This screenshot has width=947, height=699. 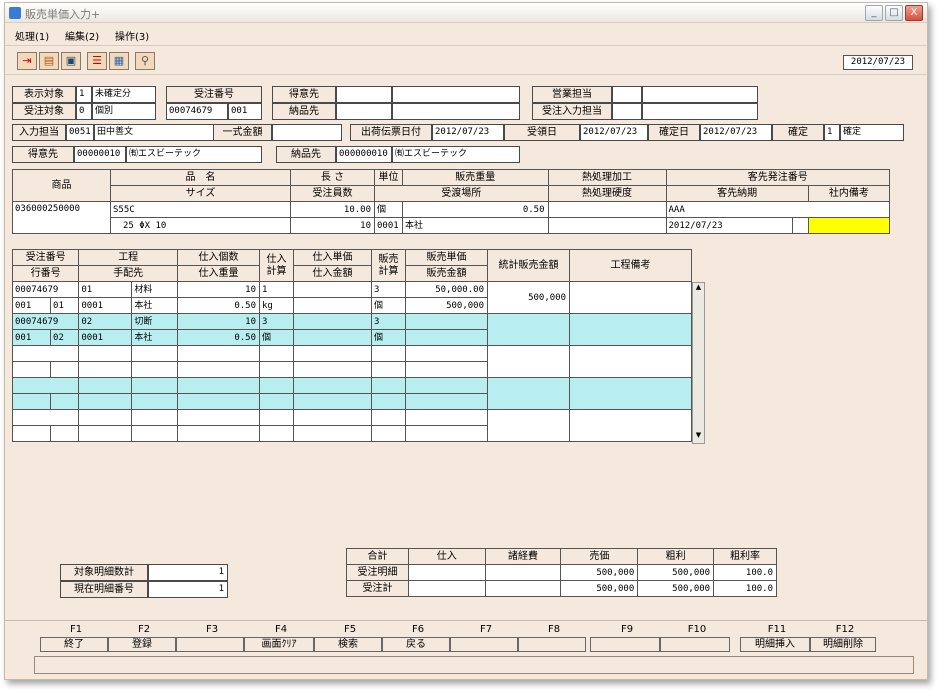 What do you see at coordinates (388, 321) in the screenshot?
I see `cell-h: 3` at bounding box center [388, 321].